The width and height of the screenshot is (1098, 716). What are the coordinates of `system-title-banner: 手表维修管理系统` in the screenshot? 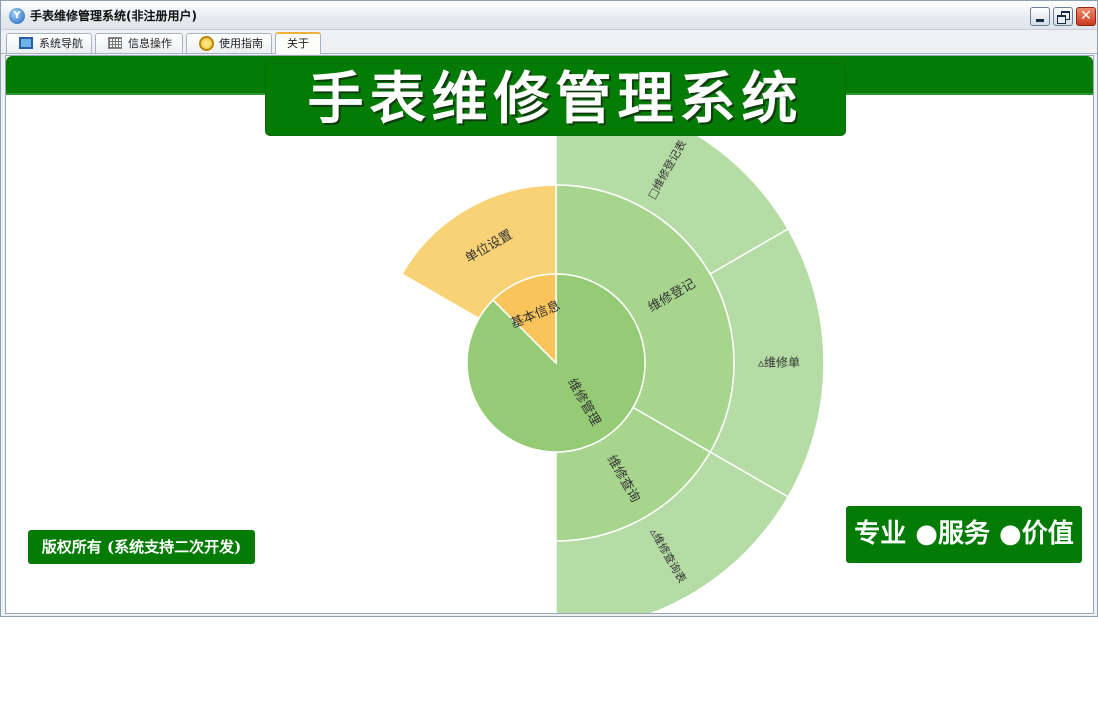 It's located at (555, 99).